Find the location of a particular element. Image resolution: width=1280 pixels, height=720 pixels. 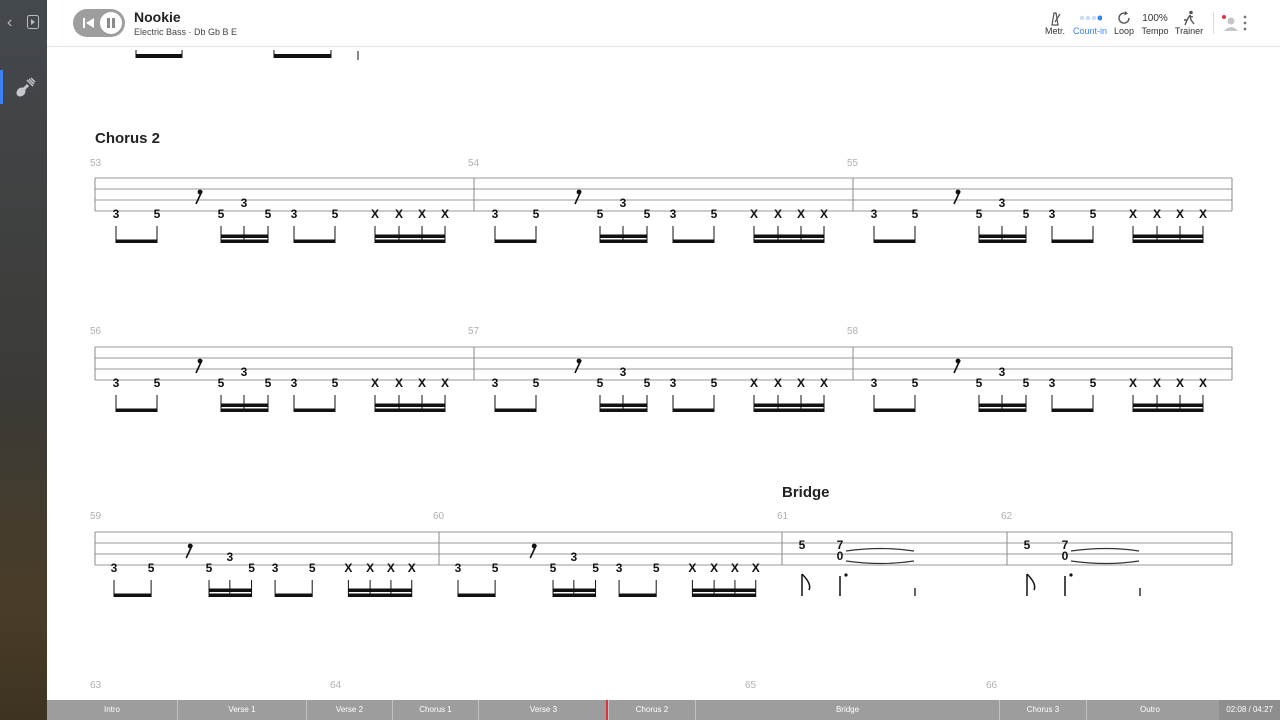

trainer-button: Trainer is located at coordinates (1189, 23).